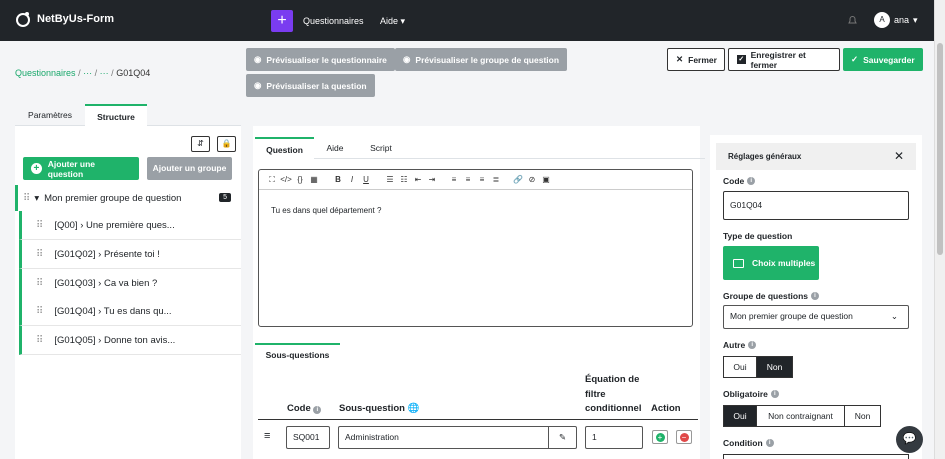 This screenshot has width=945, height=459. Describe the element at coordinates (300, 179) in the screenshot. I see `braces-icon: {}` at that location.